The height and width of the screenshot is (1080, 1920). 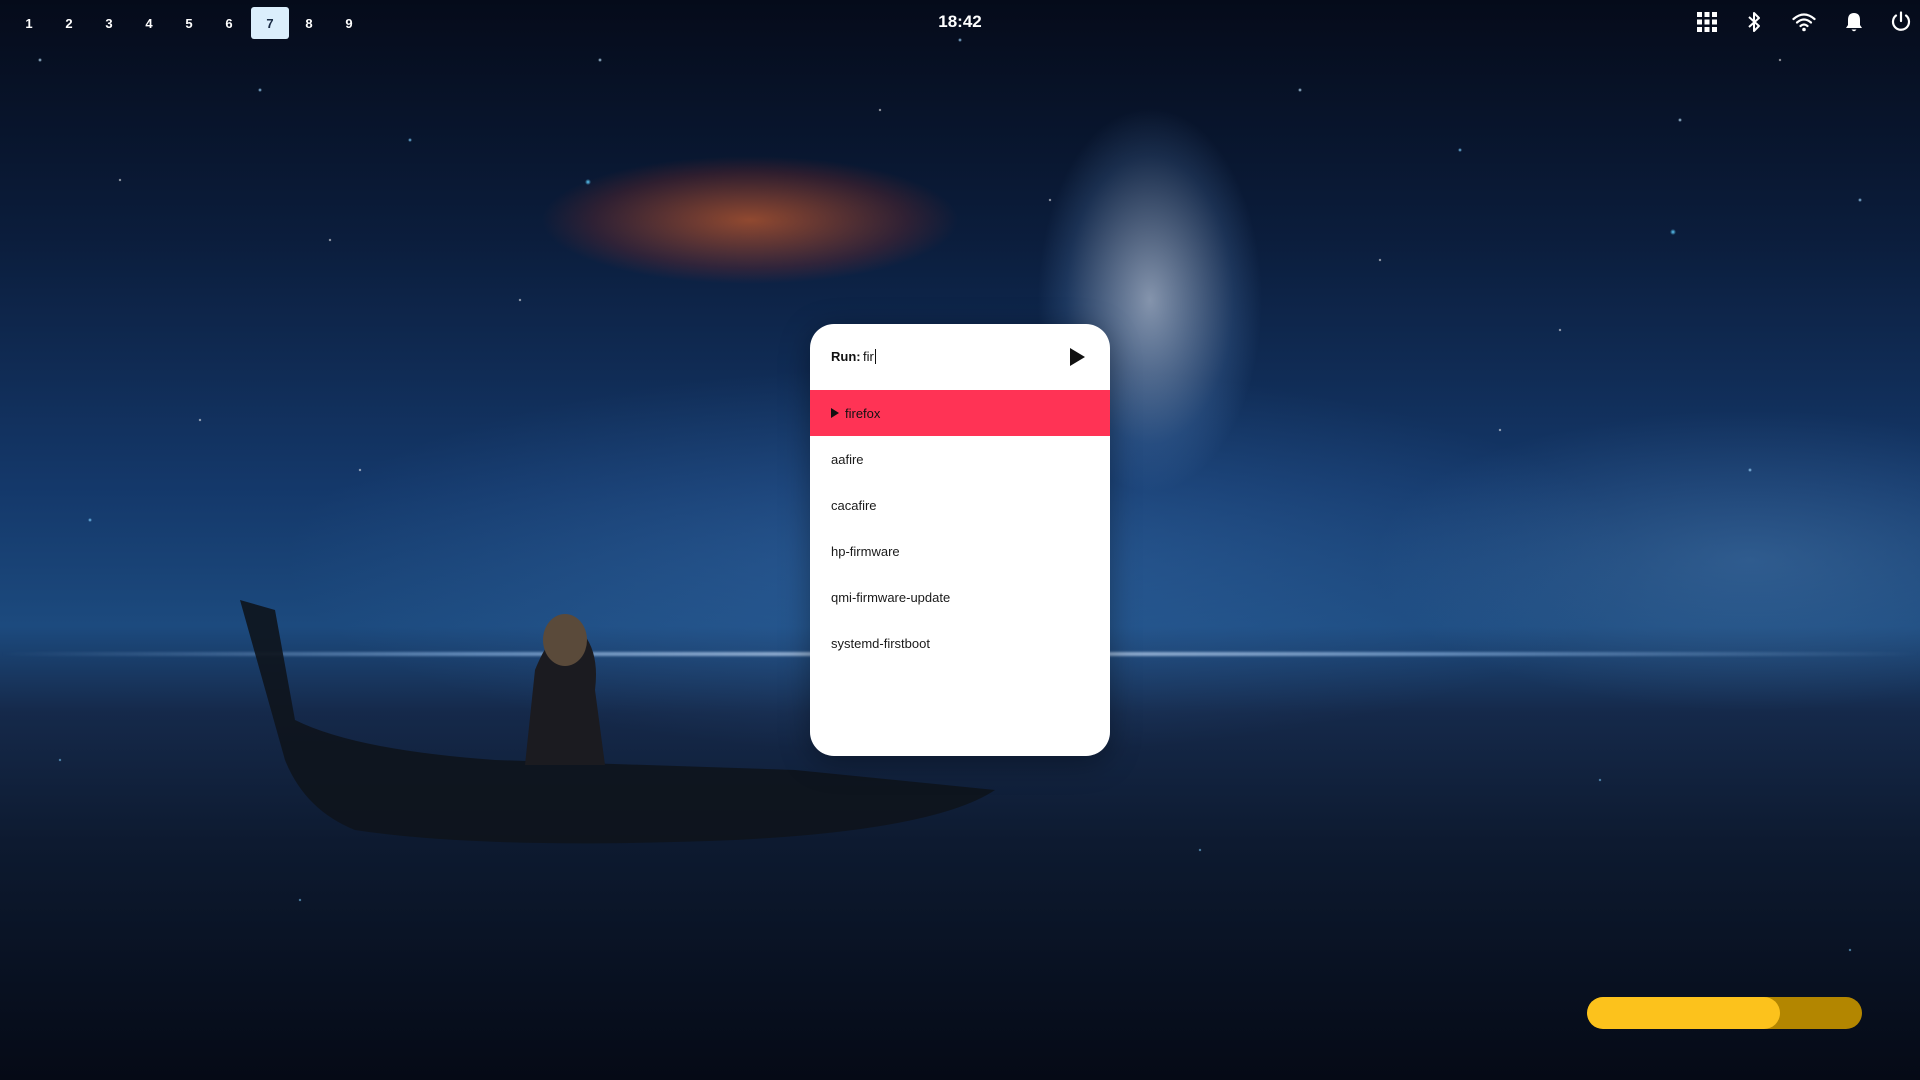 What do you see at coordinates (869, 356) in the screenshot?
I see `run-input: fir` at bounding box center [869, 356].